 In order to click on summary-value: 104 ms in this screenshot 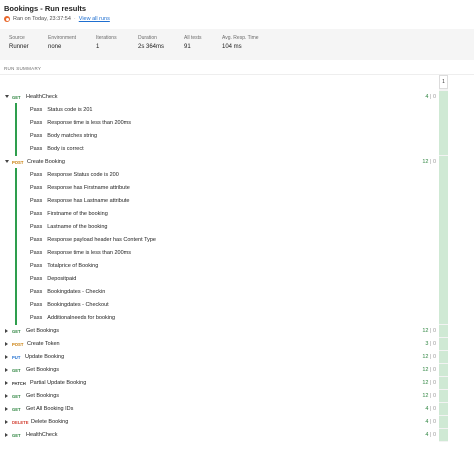, I will do `click(232, 47)`.